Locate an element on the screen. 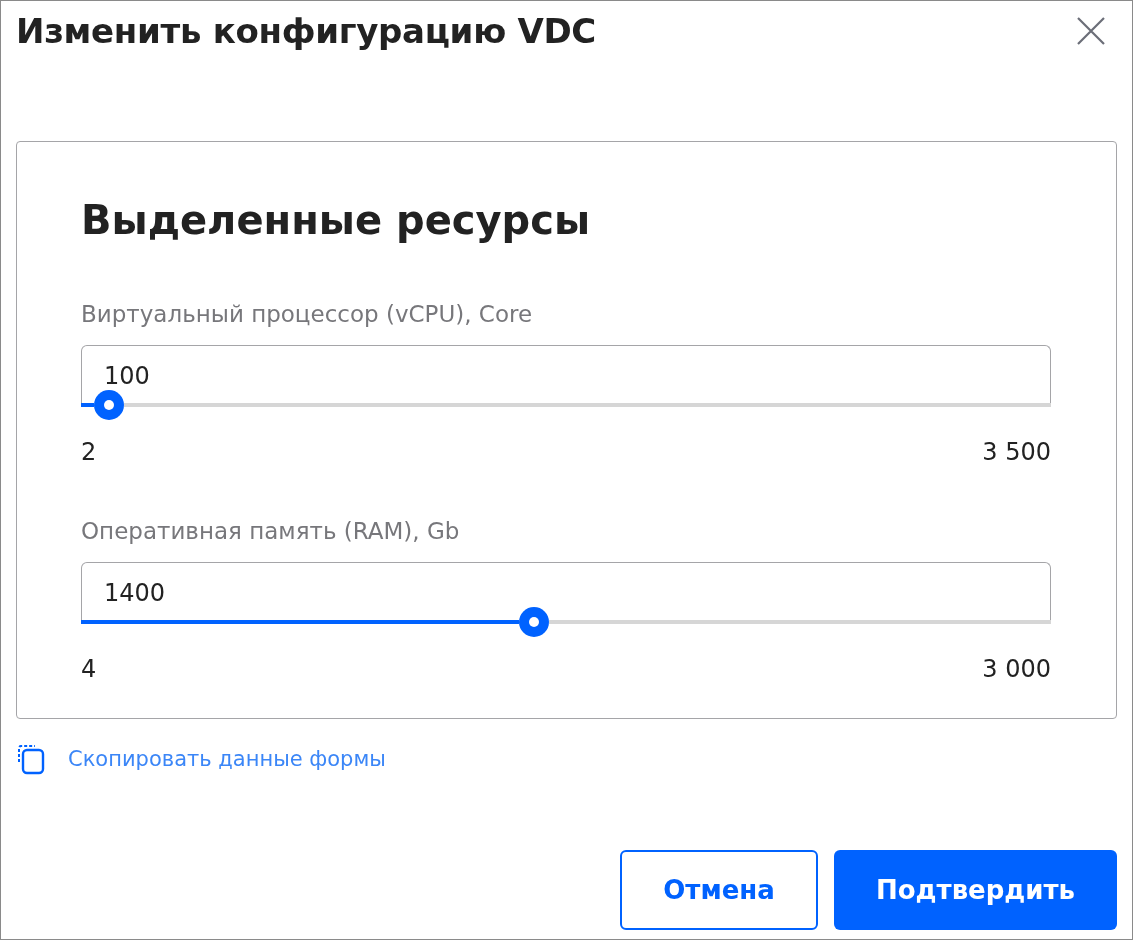 Image resolution: width=1133 pixels, height=940 pixels. confirm-button: Подтвердить is located at coordinates (975, 890).